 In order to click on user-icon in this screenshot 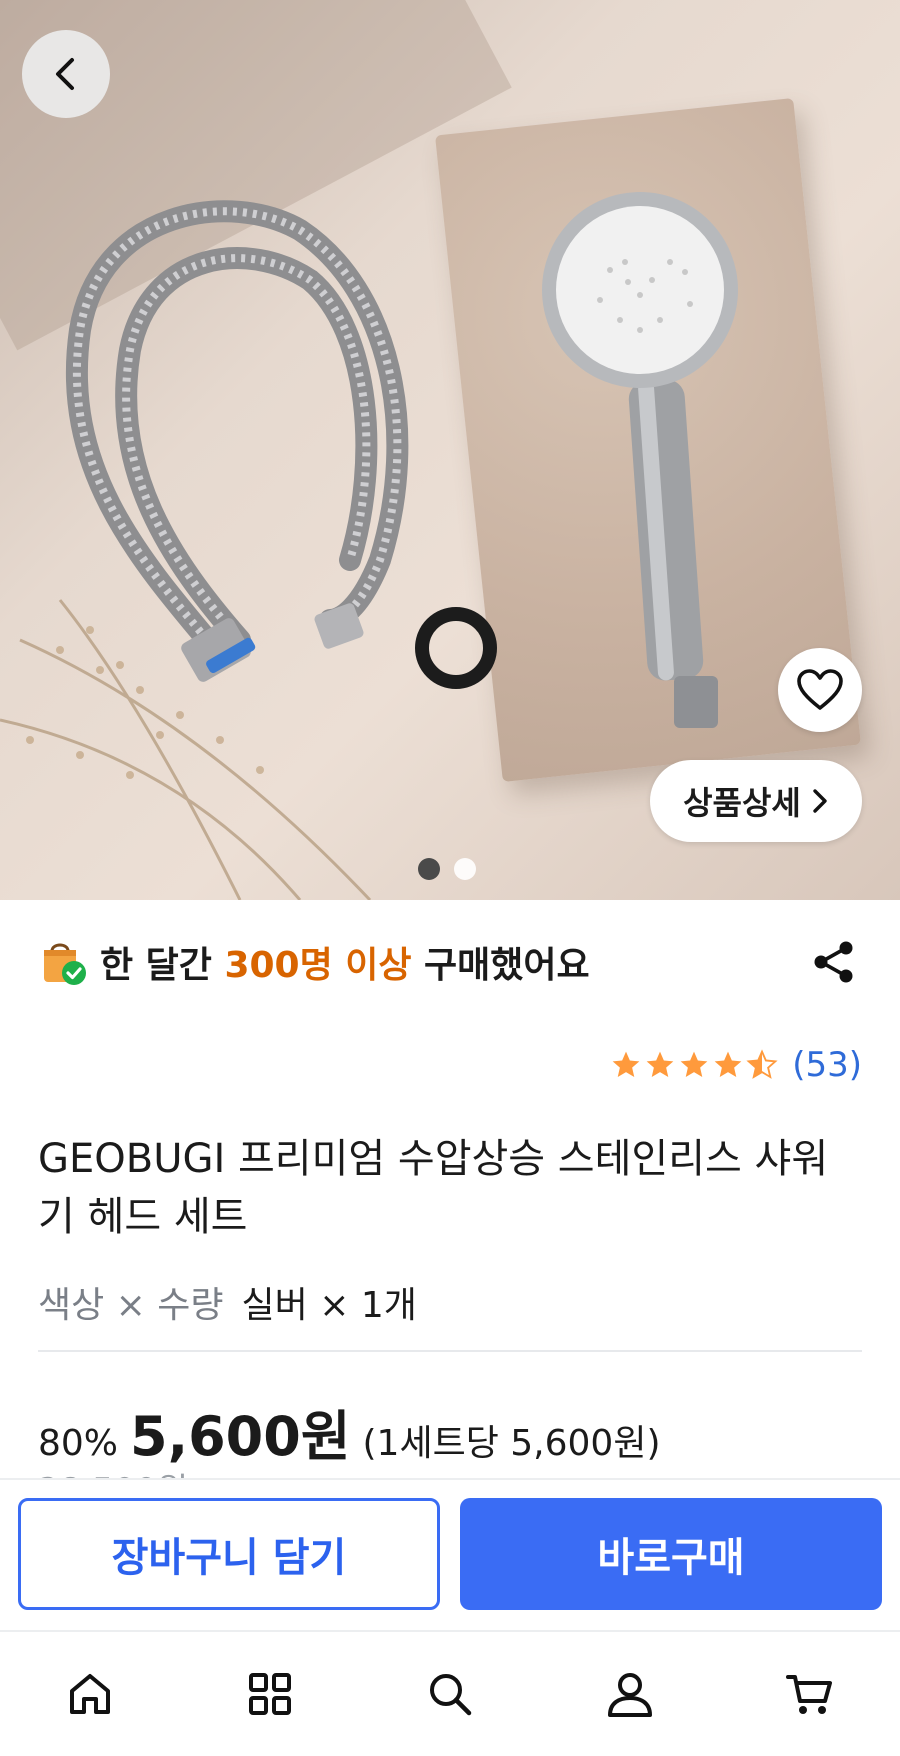, I will do `click(630, 1695)`.